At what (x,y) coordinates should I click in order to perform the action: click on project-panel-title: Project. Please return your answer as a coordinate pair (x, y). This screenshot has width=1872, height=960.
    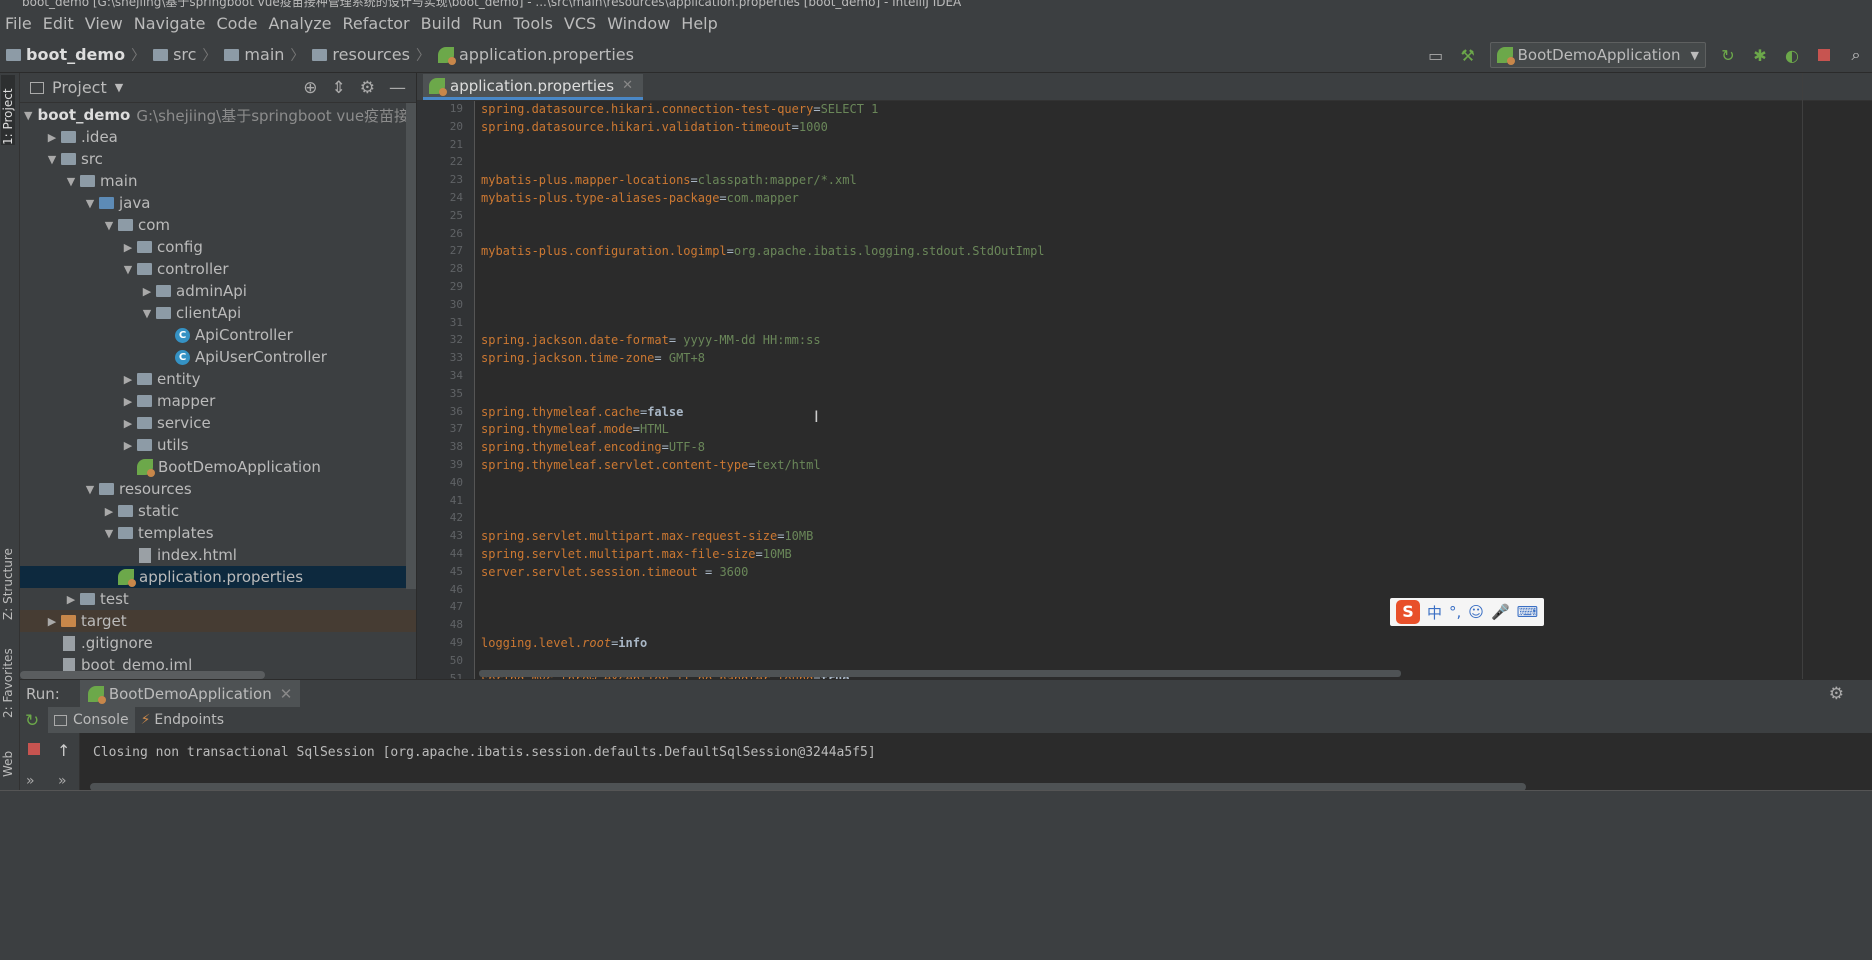
    Looking at the image, I should click on (79, 87).